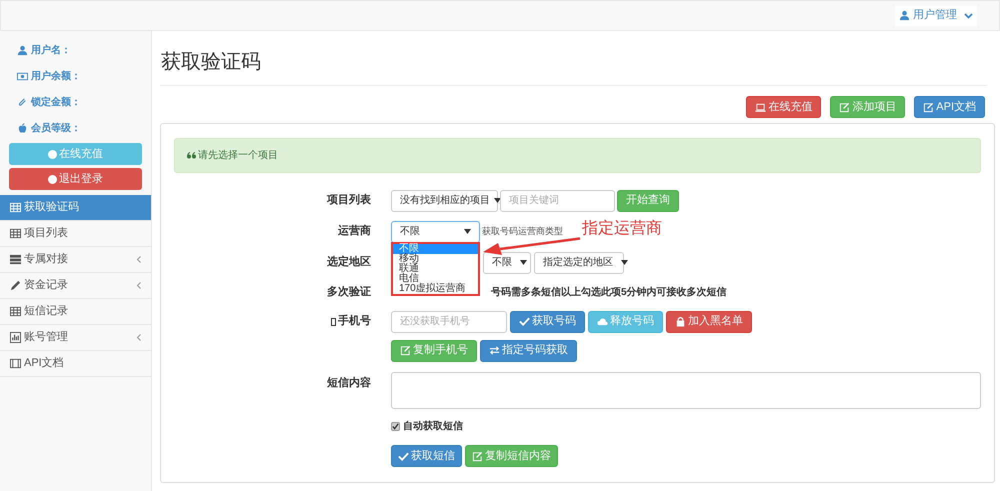 The image size is (1000, 491). I want to click on phone-field: 还没获取手机号, so click(449, 321).